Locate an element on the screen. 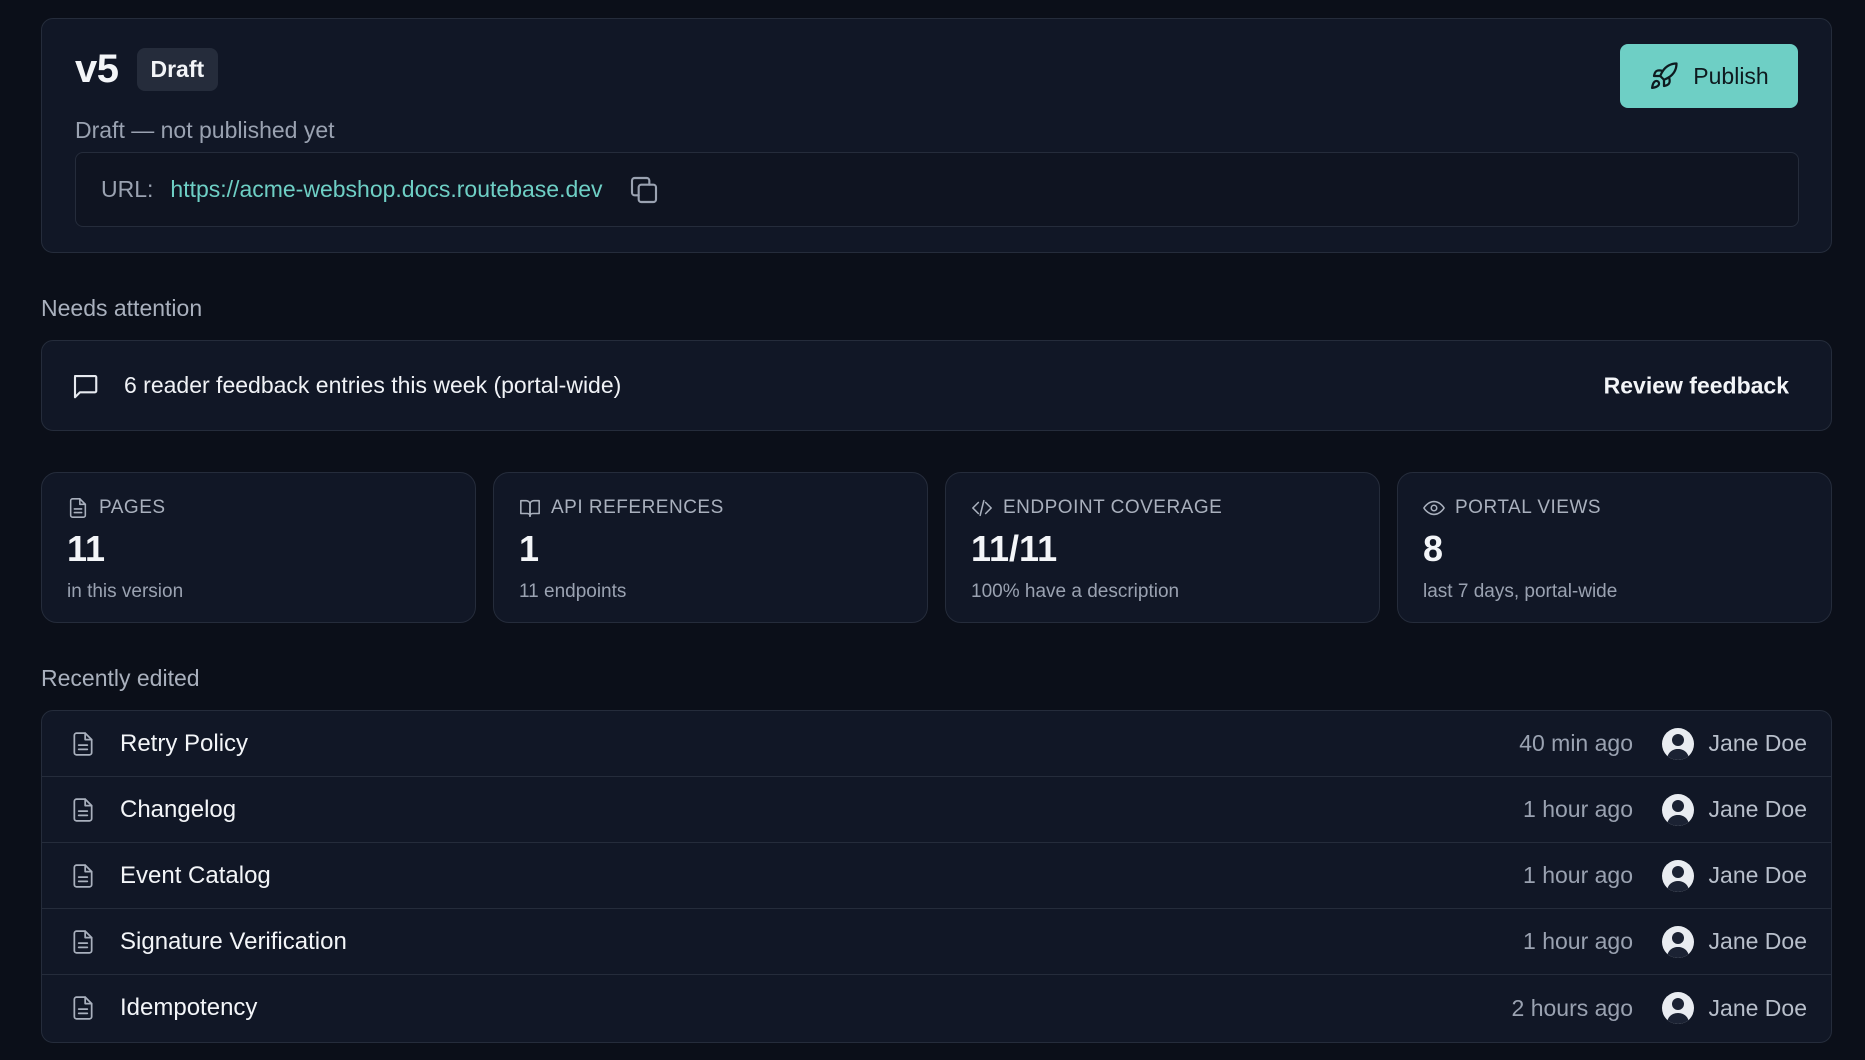 The height and width of the screenshot is (1060, 1865). stat-label: PAGES is located at coordinates (132, 507).